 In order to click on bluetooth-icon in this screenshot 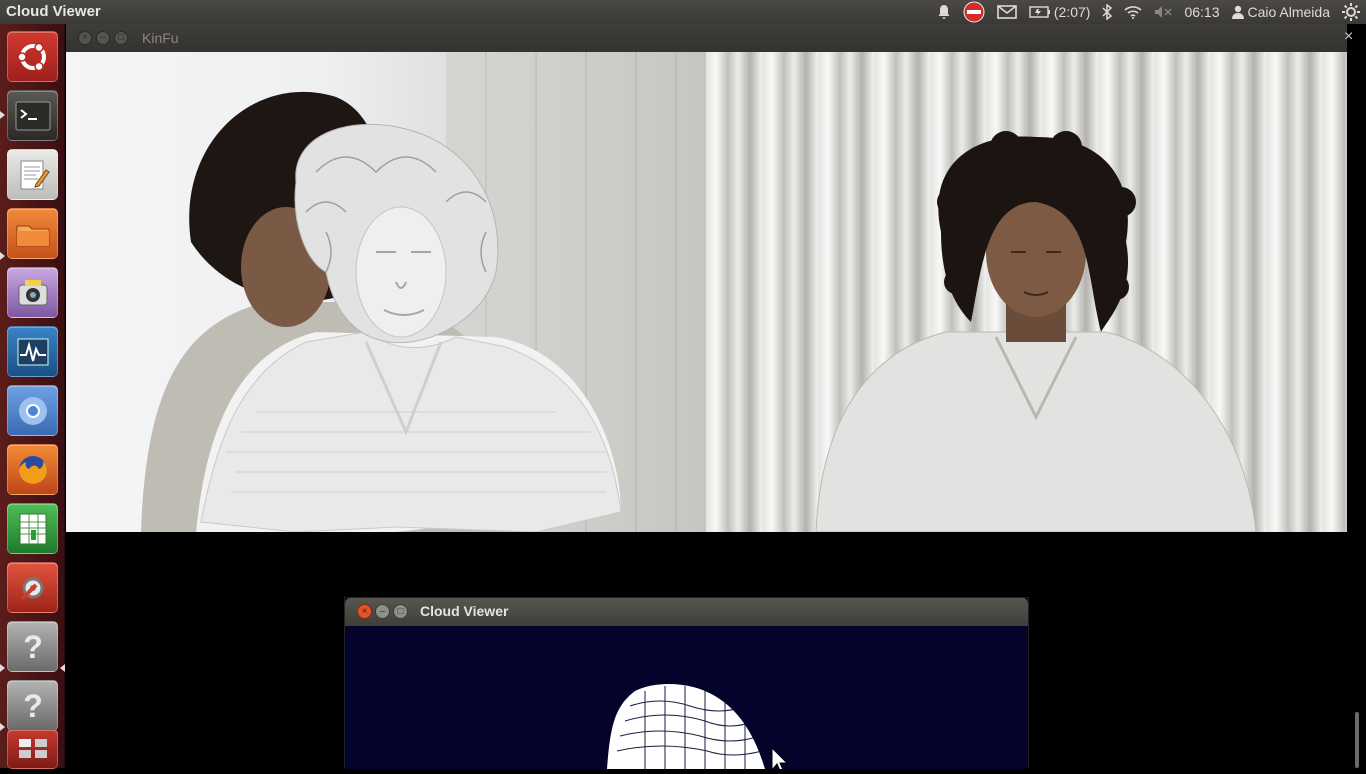, I will do `click(1107, 12)`.